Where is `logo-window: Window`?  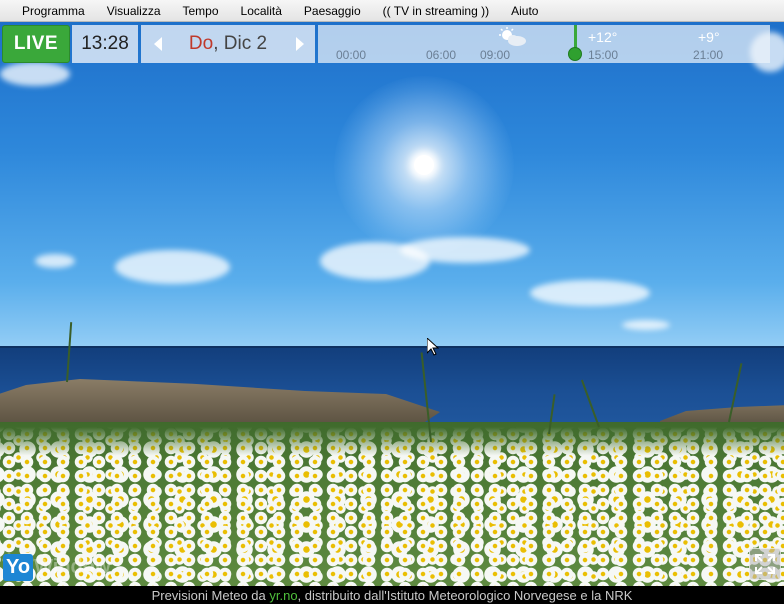 logo-window: Window is located at coordinates (72, 566).